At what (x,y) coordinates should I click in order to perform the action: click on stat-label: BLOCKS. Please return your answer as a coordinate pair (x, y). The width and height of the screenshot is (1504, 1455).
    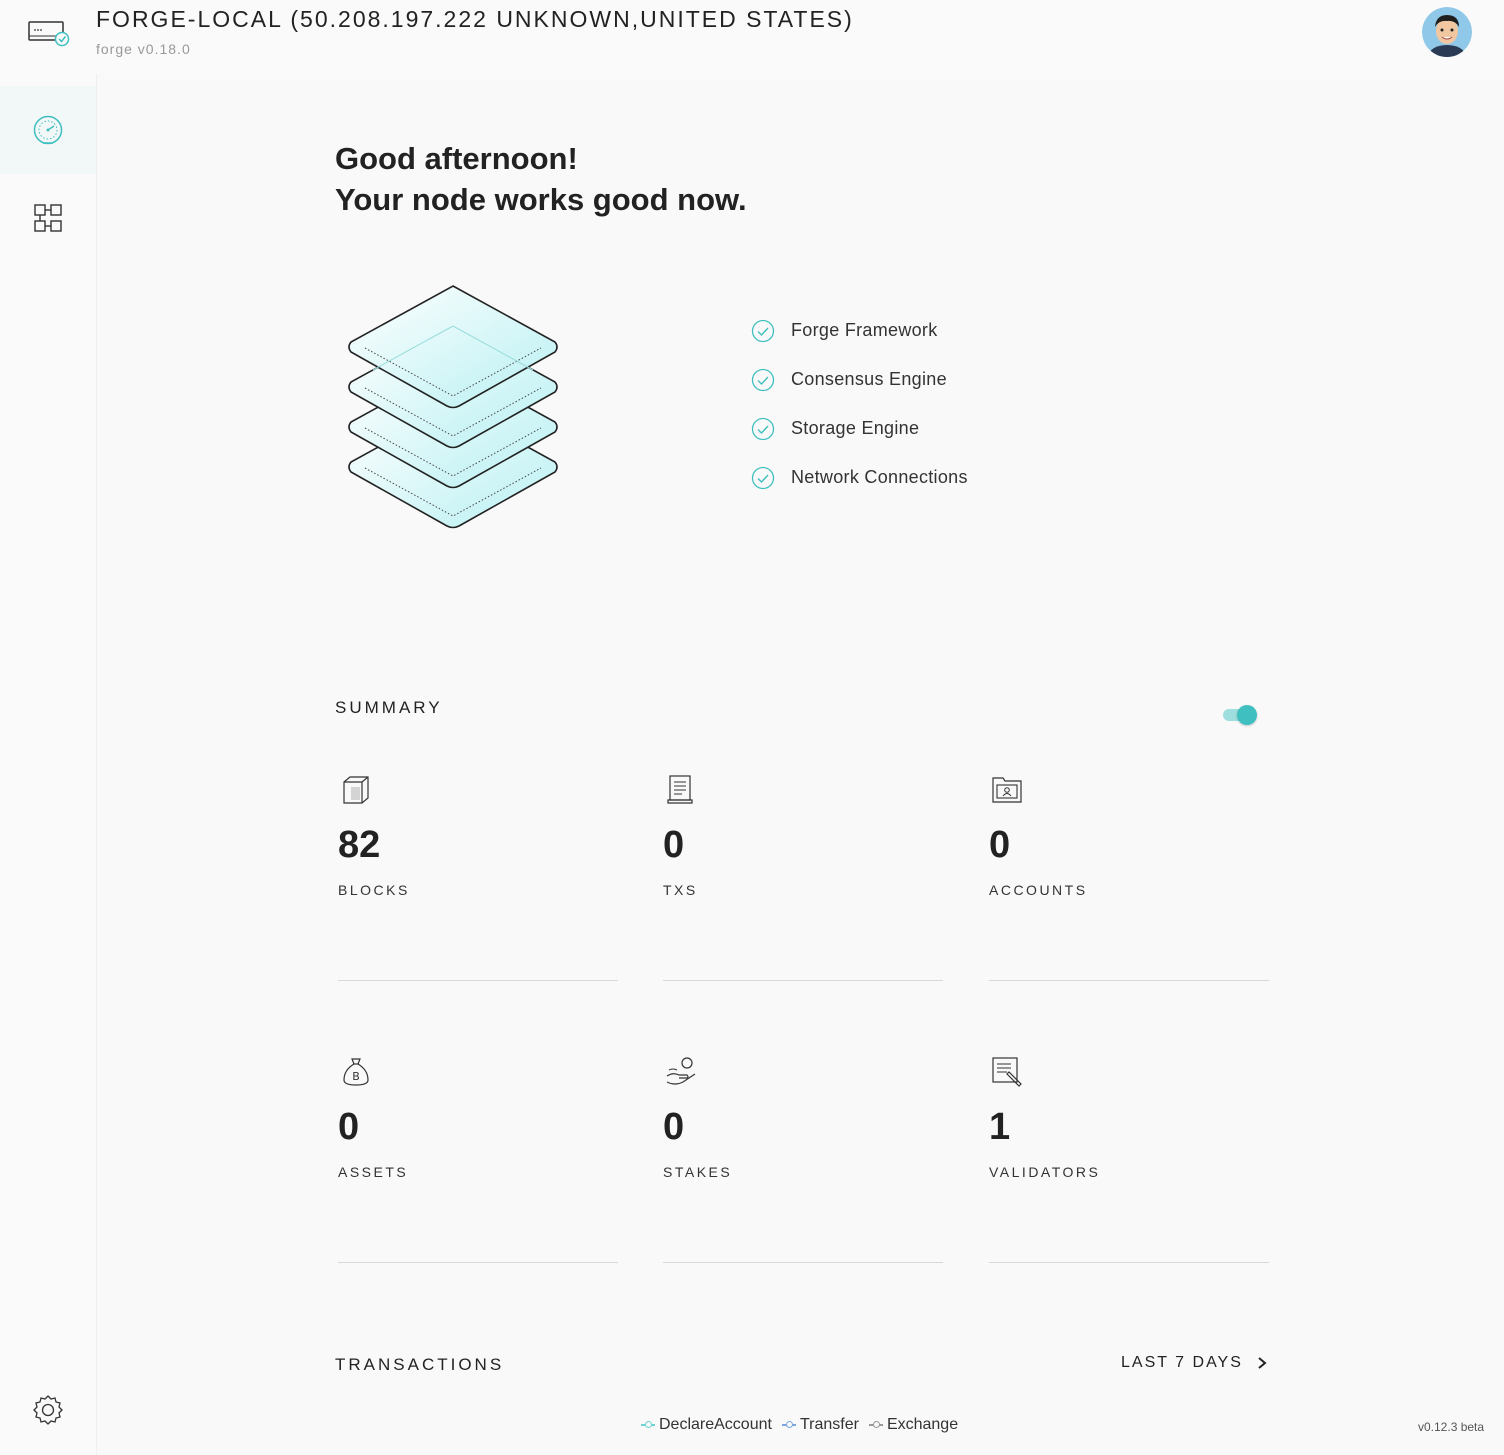
    Looking at the image, I should click on (374, 890).